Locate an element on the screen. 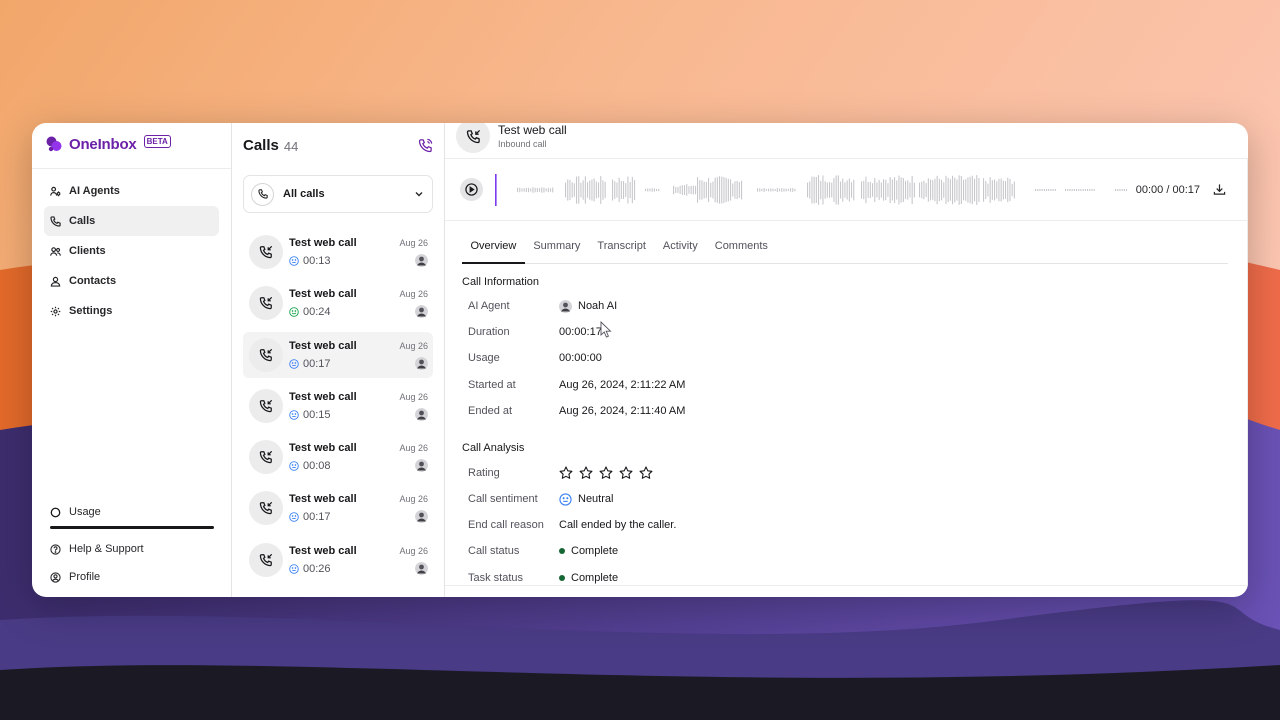  sidebar-item-label: Settings is located at coordinates (91, 311).